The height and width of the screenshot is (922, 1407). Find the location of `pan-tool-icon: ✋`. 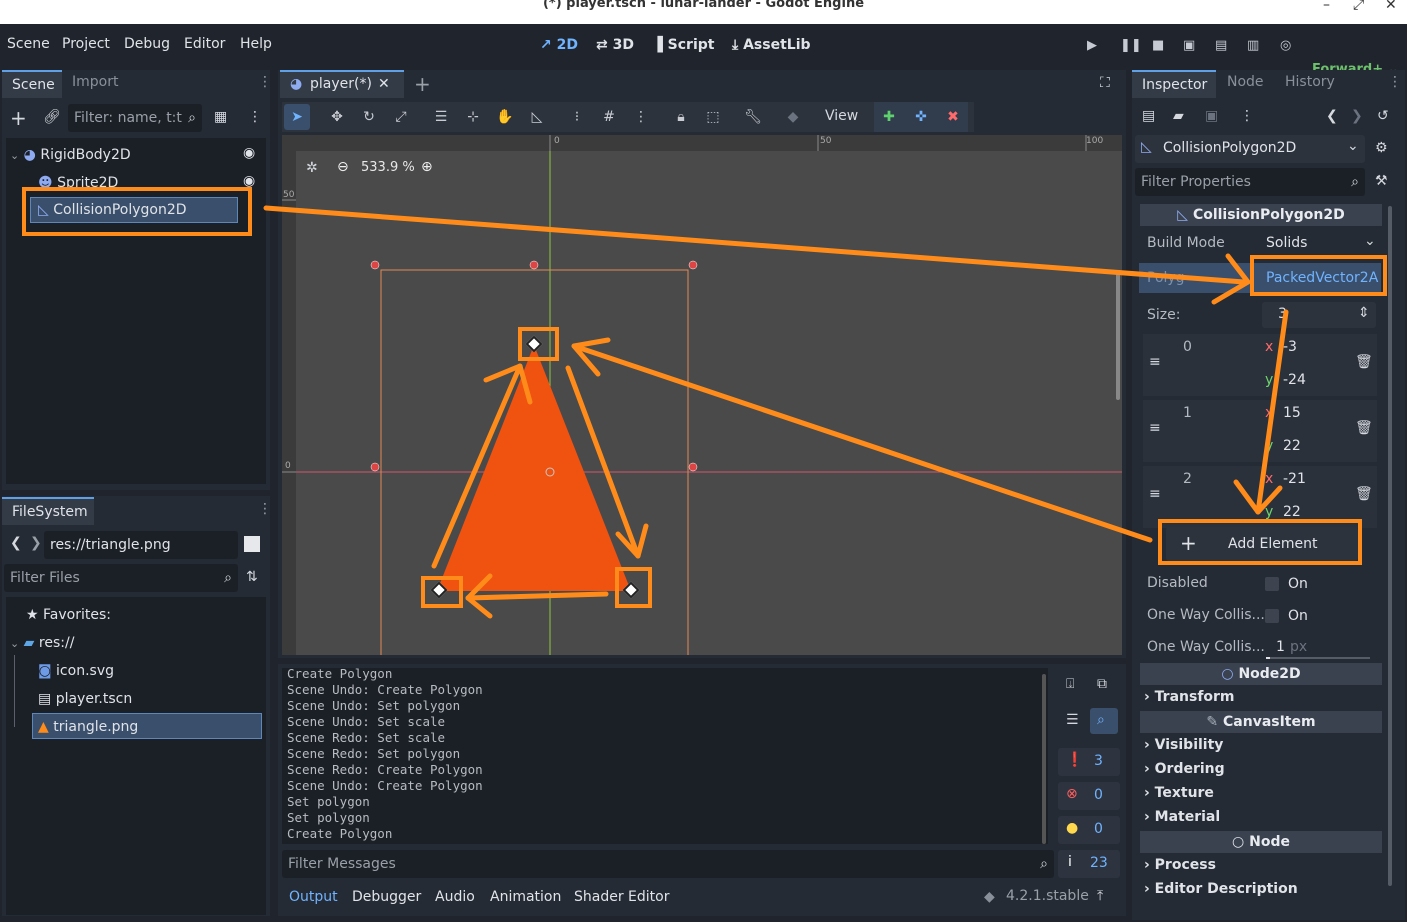

pan-tool-icon: ✋ is located at coordinates (505, 117).